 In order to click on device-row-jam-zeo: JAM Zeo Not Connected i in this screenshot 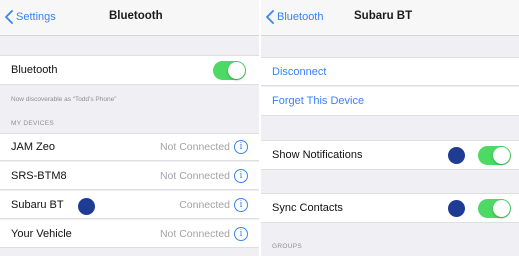, I will do `click(129, 147)`.